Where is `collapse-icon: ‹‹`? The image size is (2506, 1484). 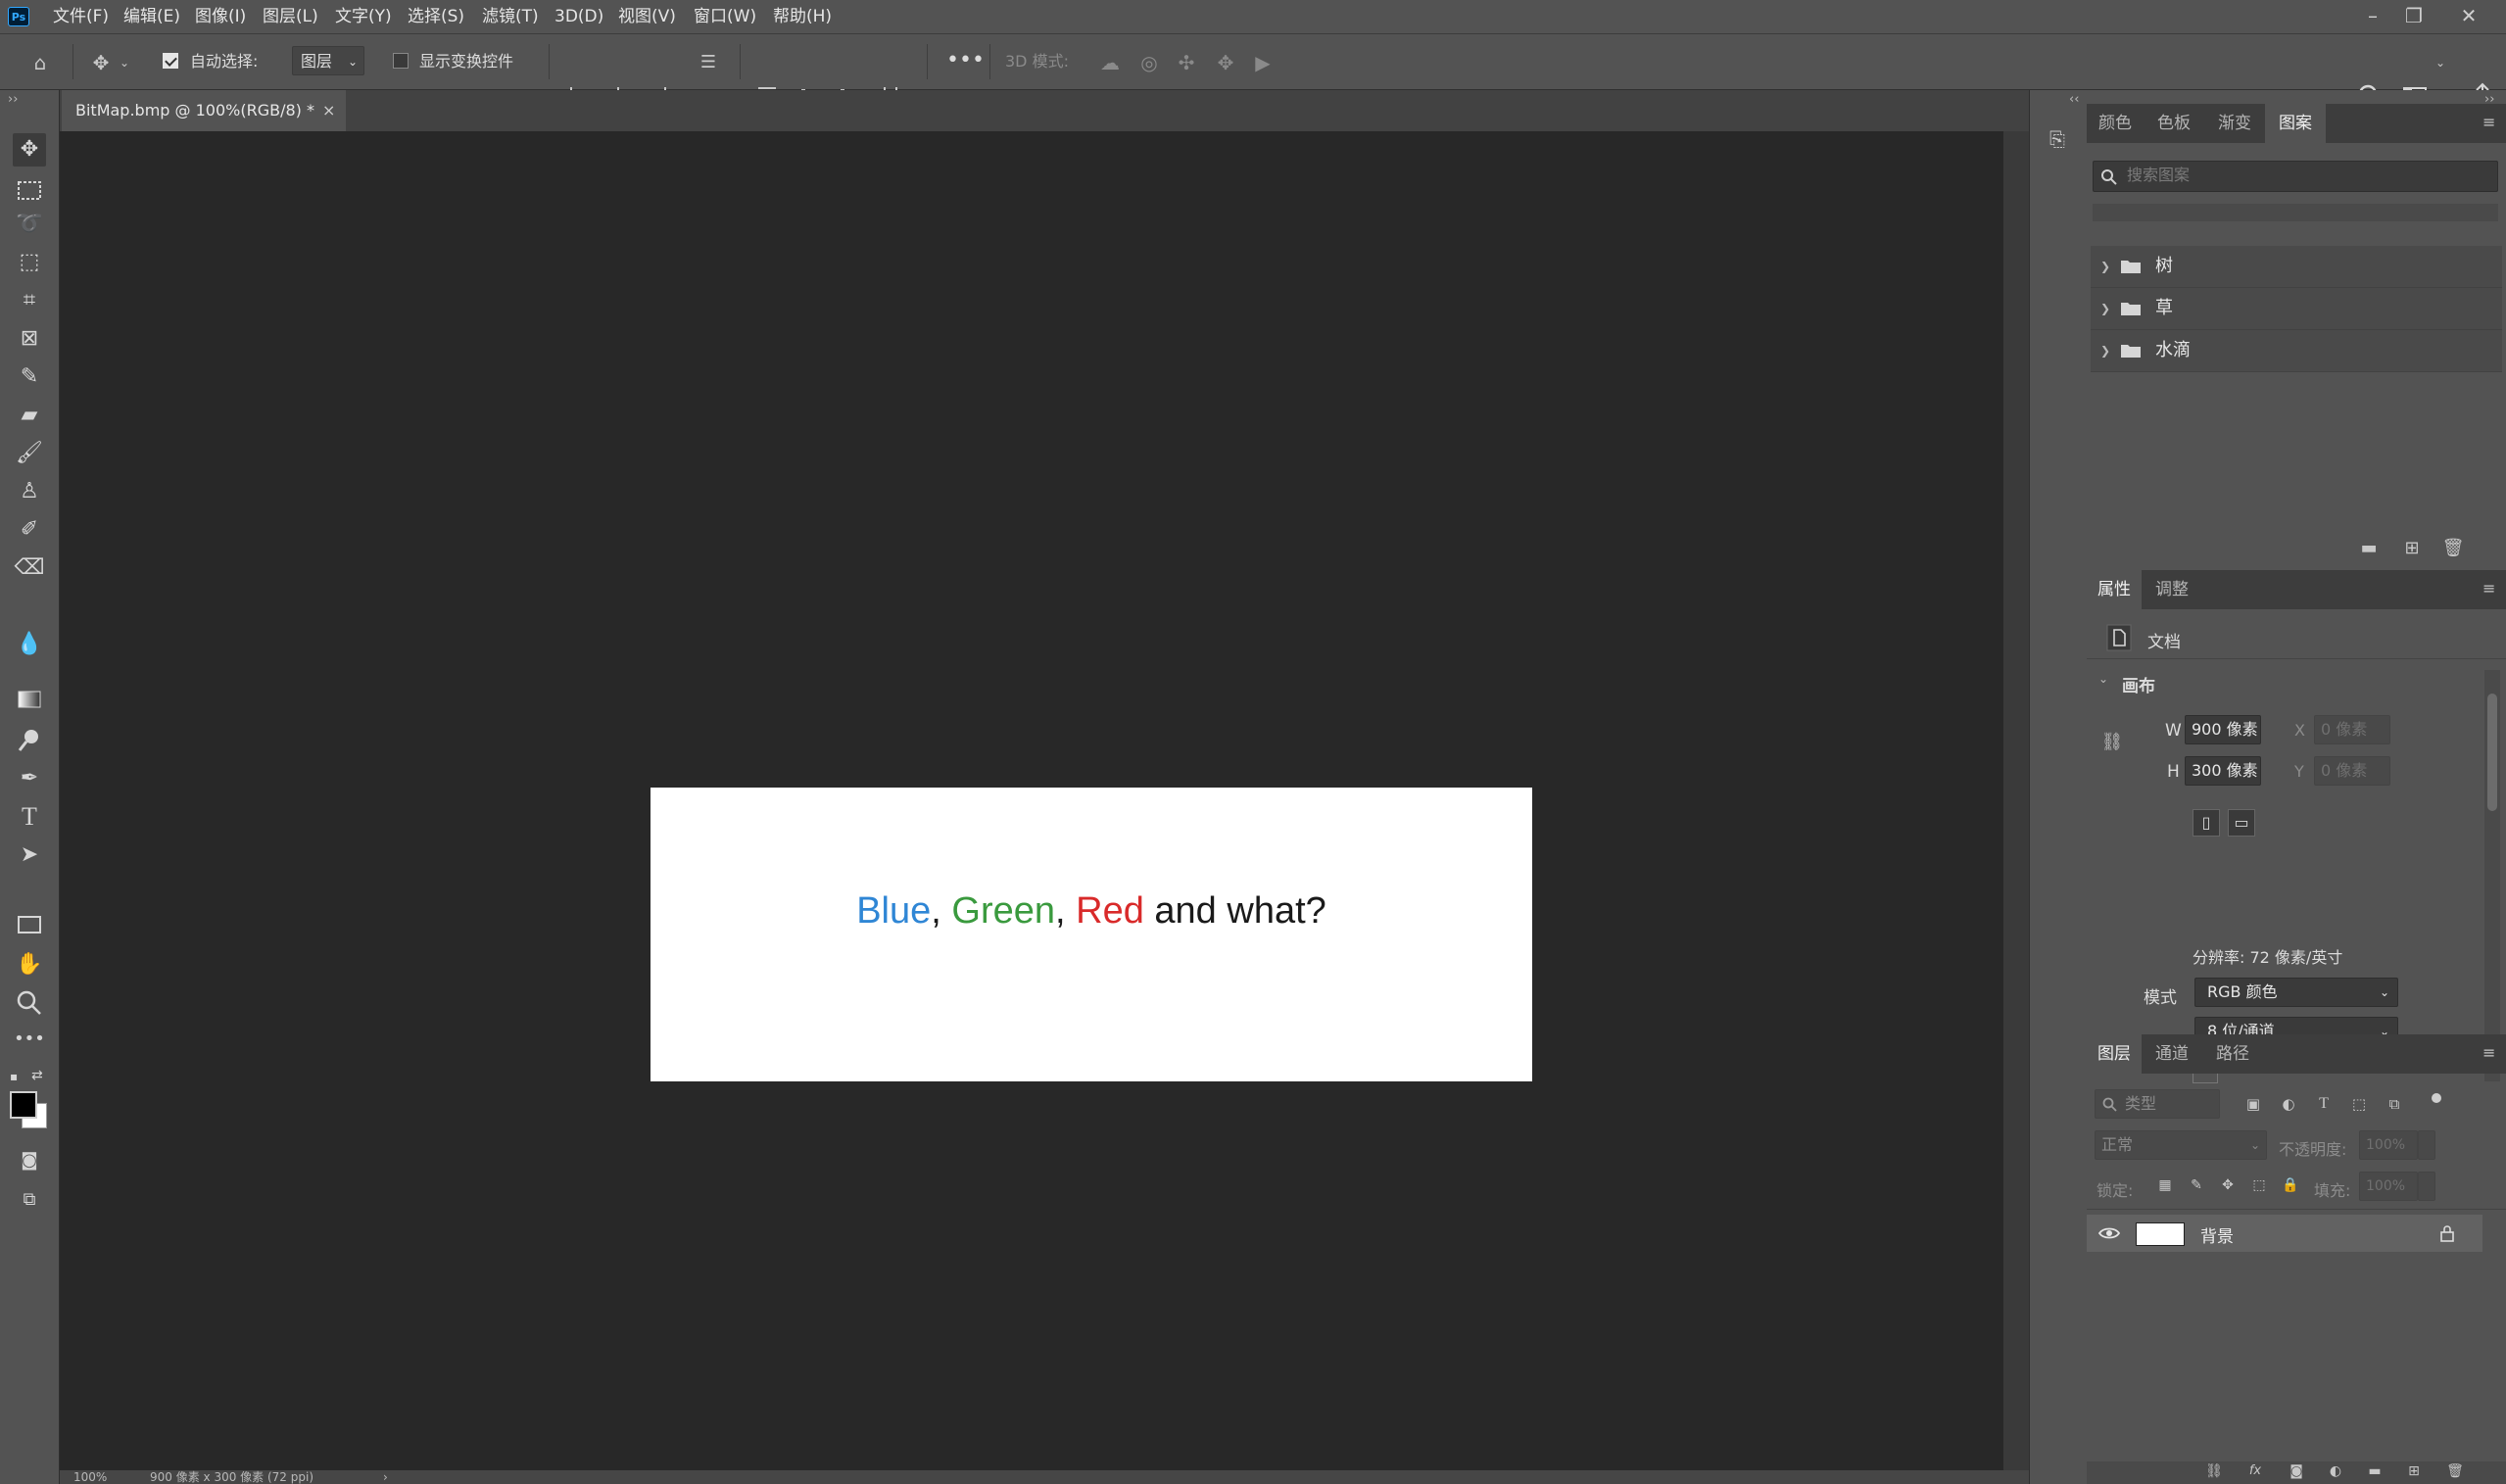
collapse-icon: ‹‹ is located at coordinates (2074, 99).